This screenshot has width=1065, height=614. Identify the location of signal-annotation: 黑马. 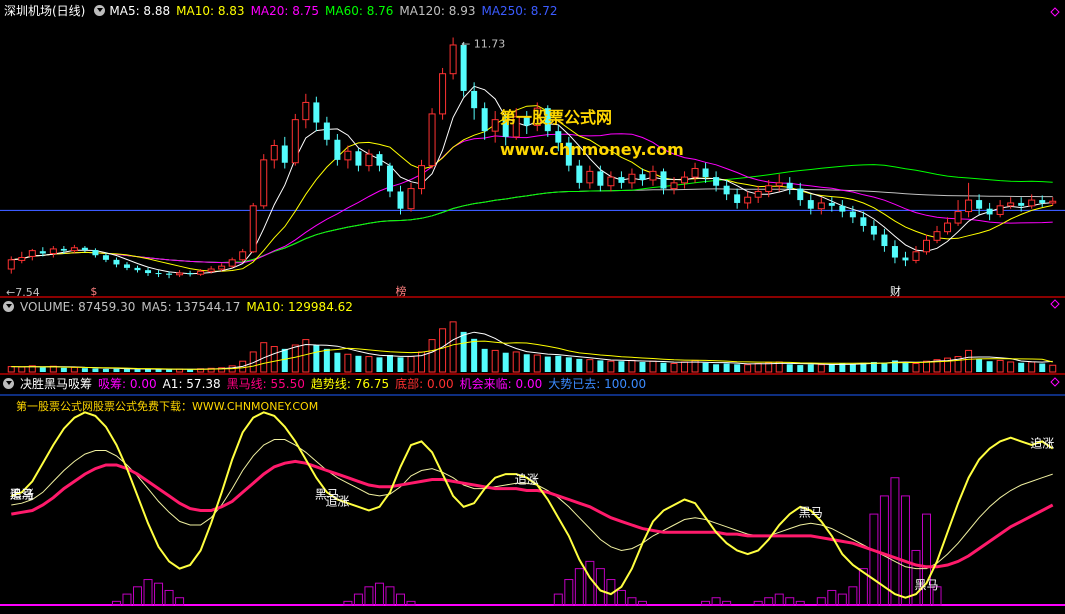
(811, 512).